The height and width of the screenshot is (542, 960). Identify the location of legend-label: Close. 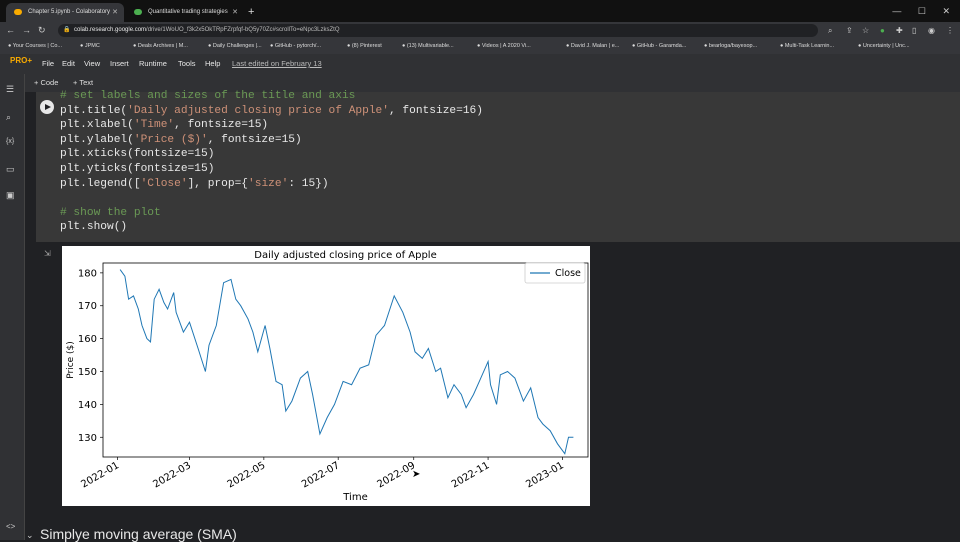
(568, 273).